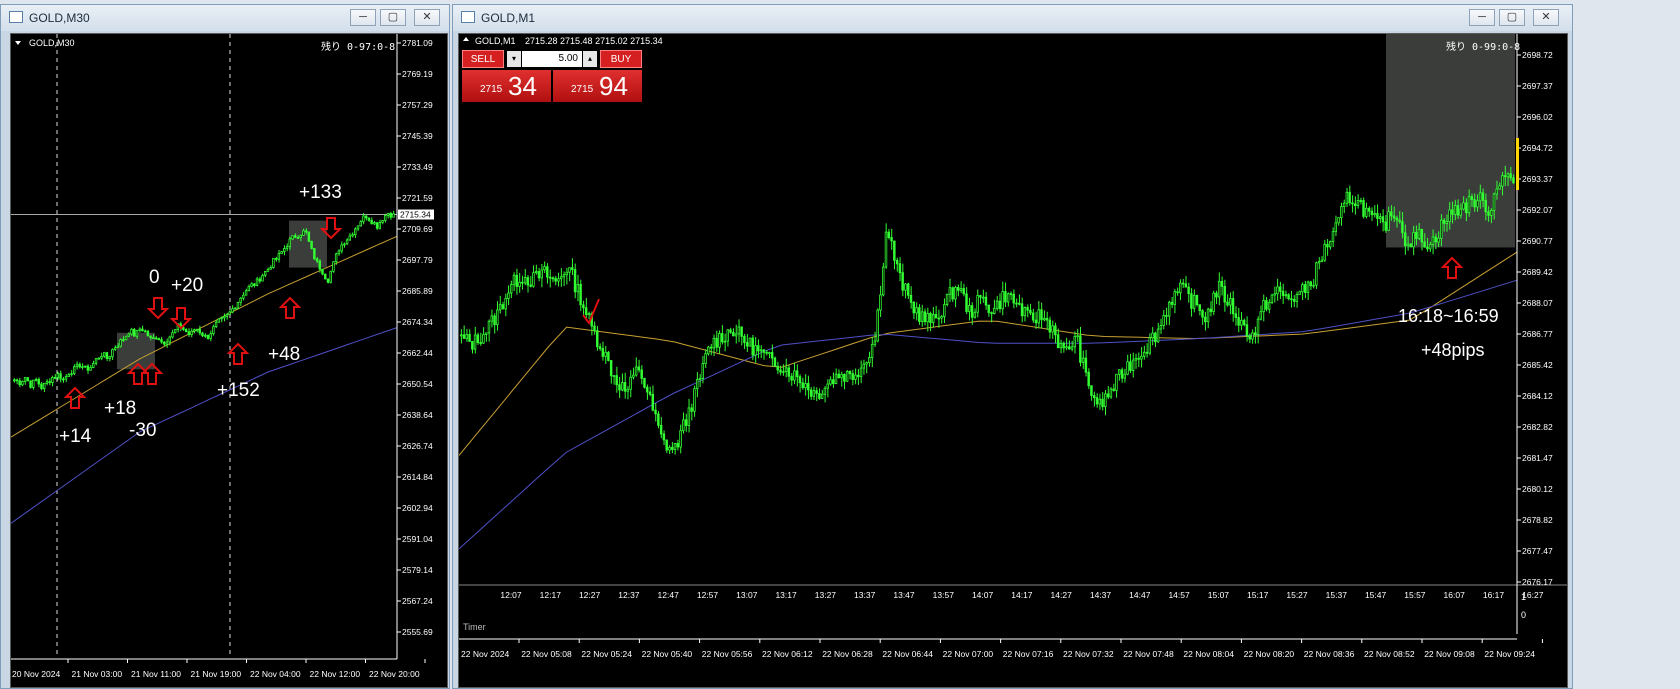 The width and height of the screenshot is (1680, 689). Describe the element at coordinates (552, 59) in the screenshot. I see `lot-size-input: 5.00` at that location.